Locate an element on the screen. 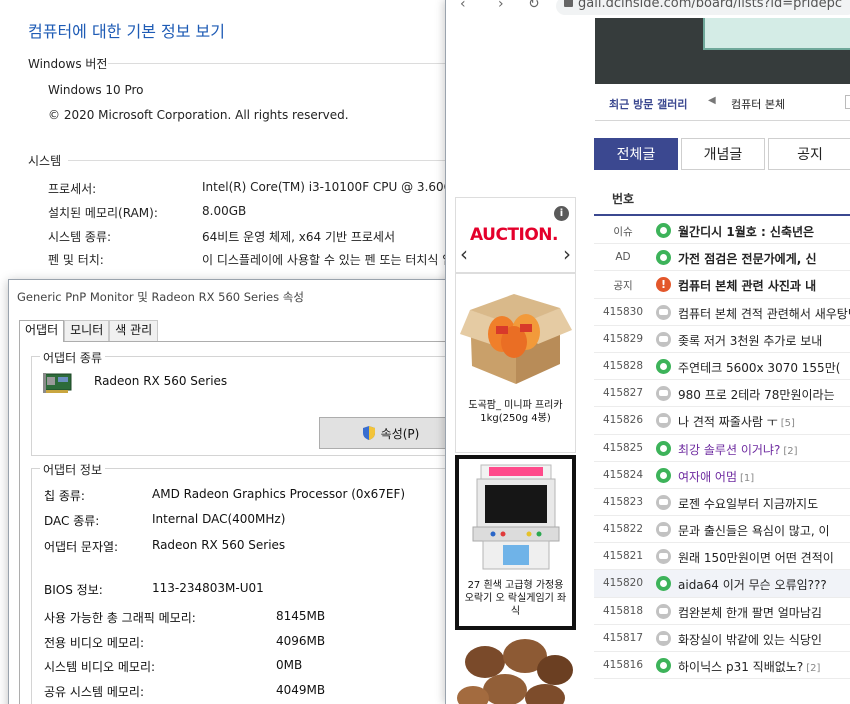  dac-type-label: DAC 종류: is located at coordinates (72, 521).